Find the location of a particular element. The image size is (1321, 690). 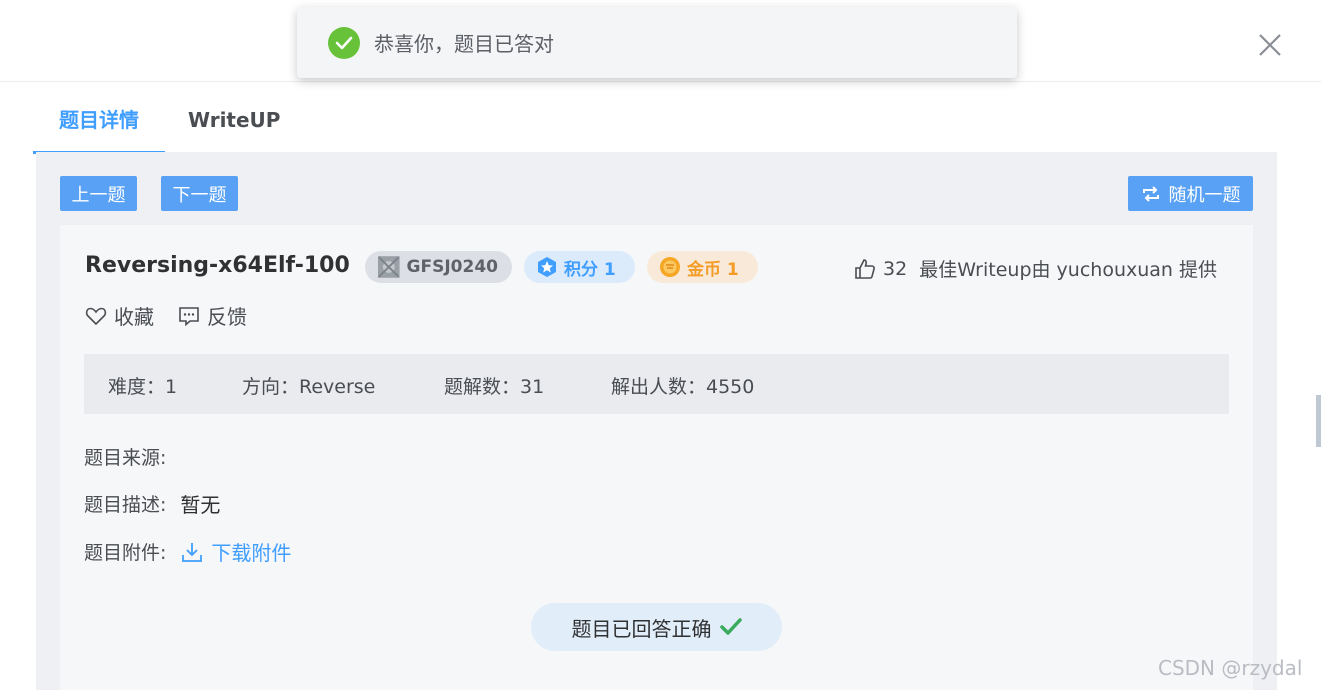

best-writeup-text: 最佳Writeup由 yuchouxuan 提供 is located at coordinates (1068, 270).